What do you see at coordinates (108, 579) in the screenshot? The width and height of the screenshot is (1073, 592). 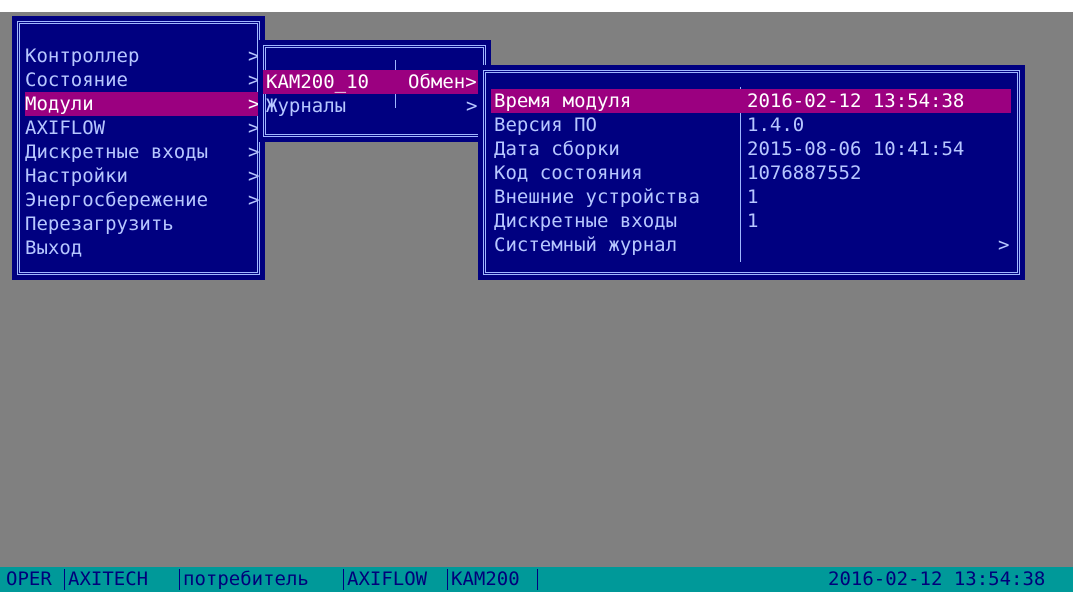 I see `status-segment-vendor: AXITECH` at bounding box center [108, 579].